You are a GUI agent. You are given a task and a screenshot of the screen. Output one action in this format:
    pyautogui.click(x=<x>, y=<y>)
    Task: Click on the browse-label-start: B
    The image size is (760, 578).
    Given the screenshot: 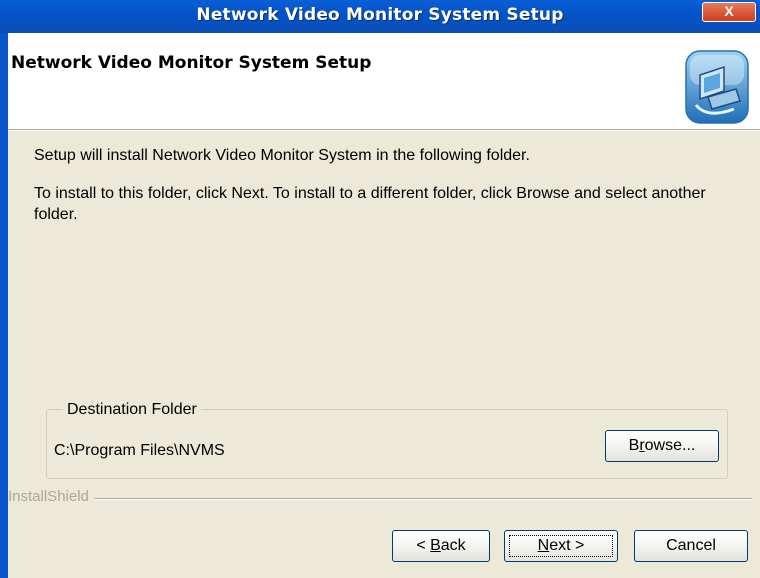 What is the action you would take?
    pyautogui.click(x=634, y=445)
    